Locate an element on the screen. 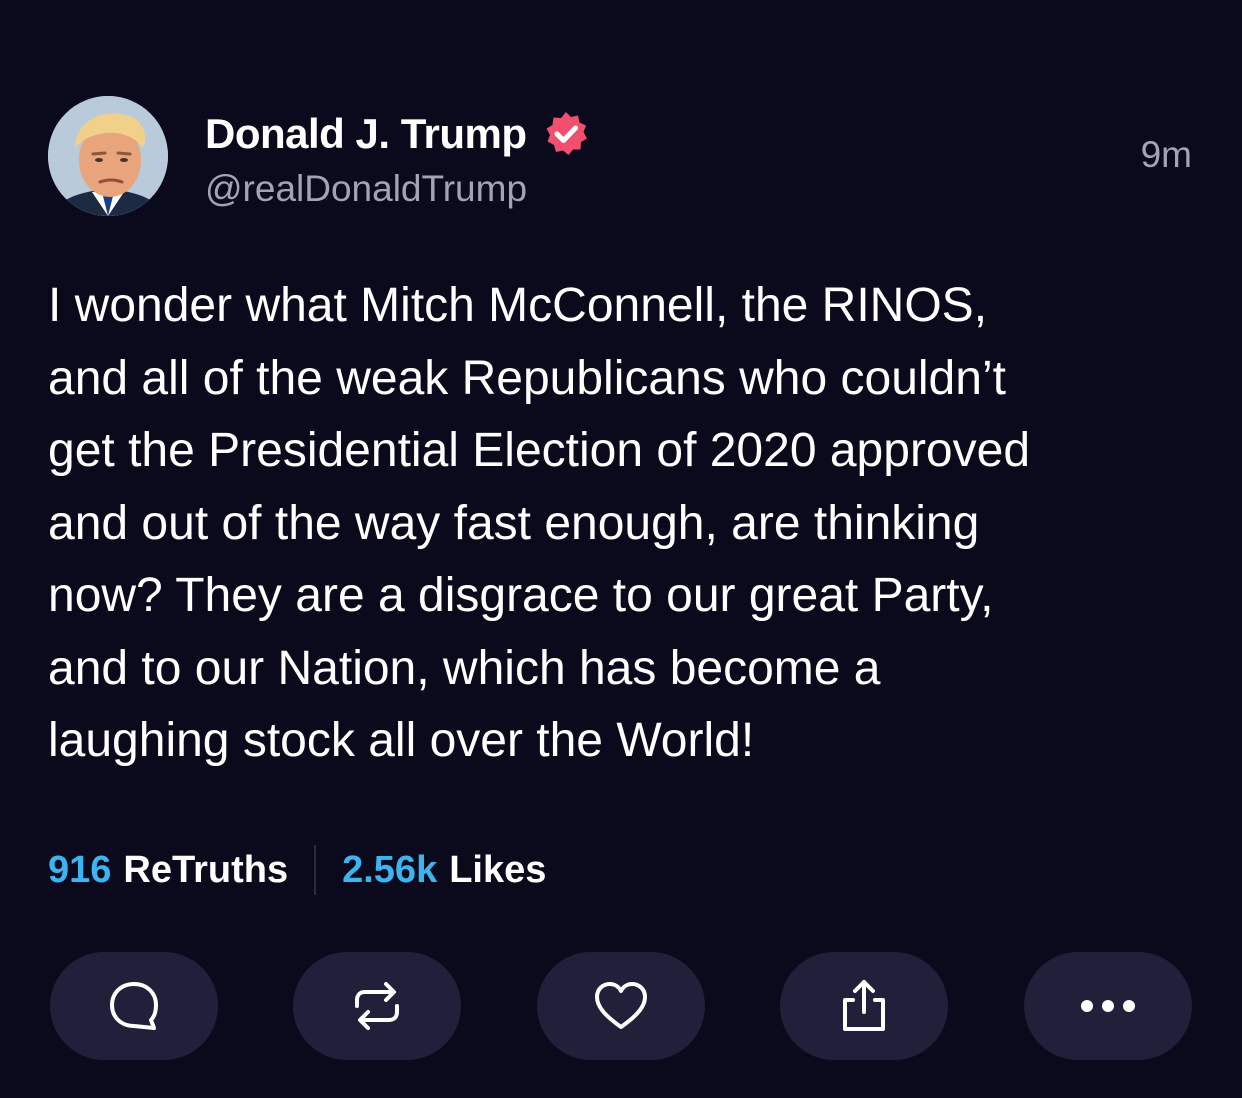 This screenshot has height=1098, width=1242. repost-icon is located at coordinates (377, 1006).